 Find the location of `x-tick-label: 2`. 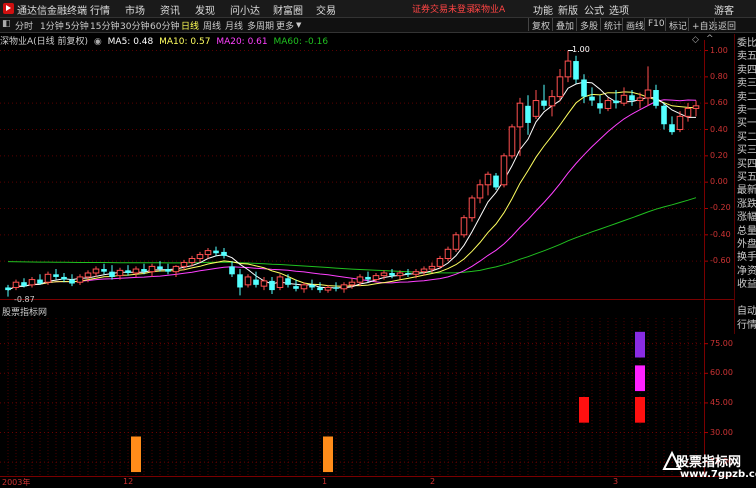

x-tick-label: 2 is located at coordinates (433, 481).